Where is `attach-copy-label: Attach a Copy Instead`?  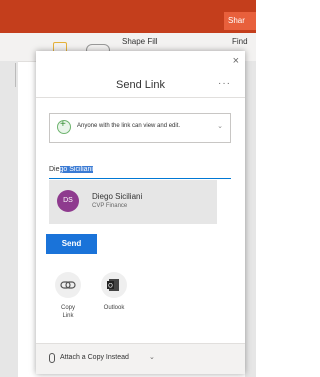 attach-copy-label: Attach a Copy Instead is located at coordinates (94, 357).